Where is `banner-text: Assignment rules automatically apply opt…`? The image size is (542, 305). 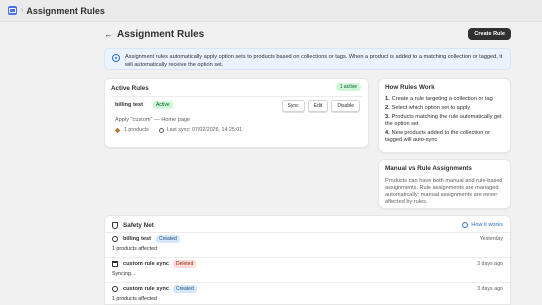
banner-text: Assignment rules automatically apply opt… is located at coordinates (314, 61).